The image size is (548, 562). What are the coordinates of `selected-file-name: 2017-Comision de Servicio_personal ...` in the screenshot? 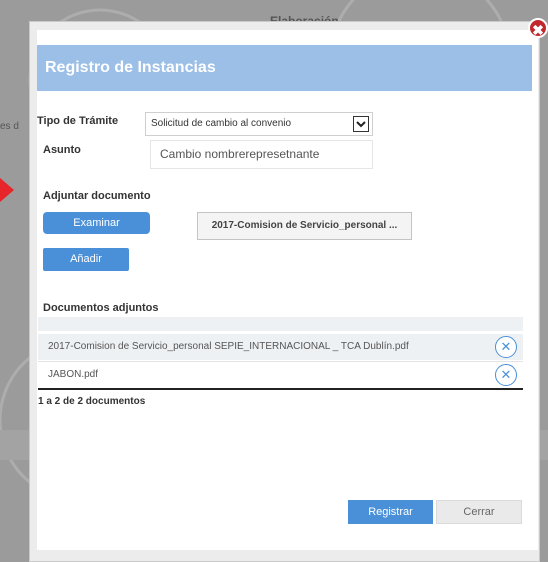 It's located at (304, 226).